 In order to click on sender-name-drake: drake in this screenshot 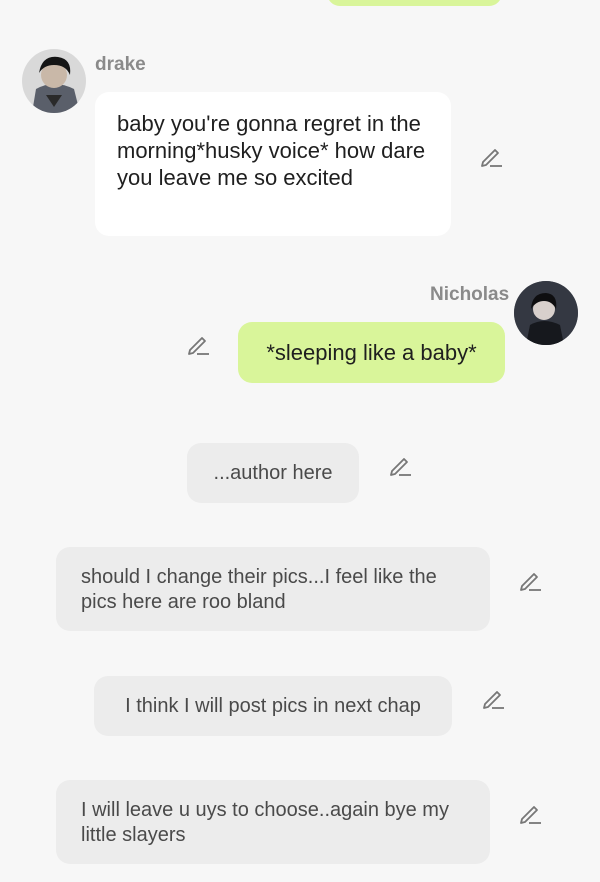, I will do `click(120, 64)`.